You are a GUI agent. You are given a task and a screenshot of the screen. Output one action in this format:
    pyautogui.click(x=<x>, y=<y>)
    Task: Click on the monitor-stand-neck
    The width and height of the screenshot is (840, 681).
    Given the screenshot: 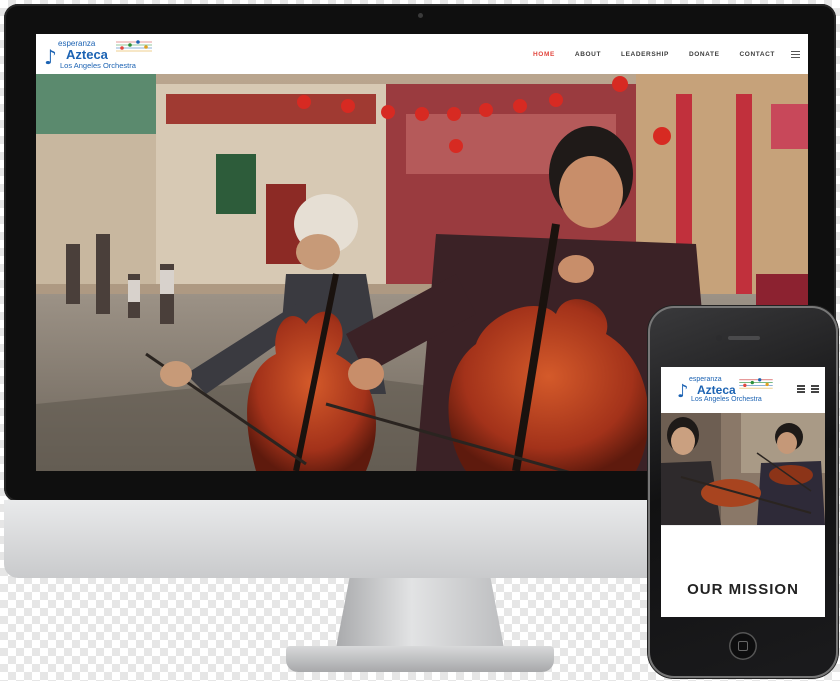 What is the action you would take?
    pyautogui.click(x=420, y=613)
    